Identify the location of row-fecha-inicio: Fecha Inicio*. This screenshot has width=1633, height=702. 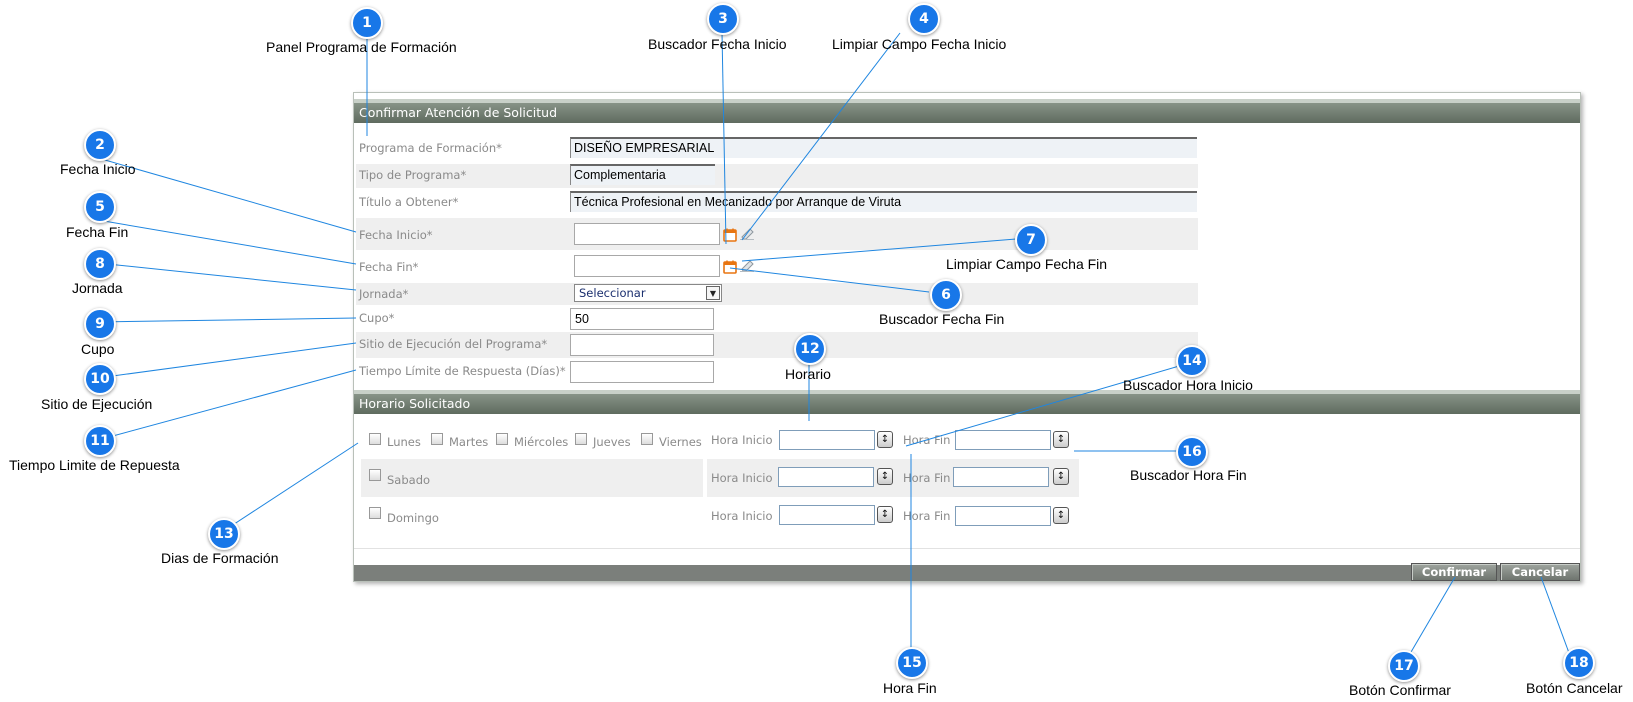
(777, 234).